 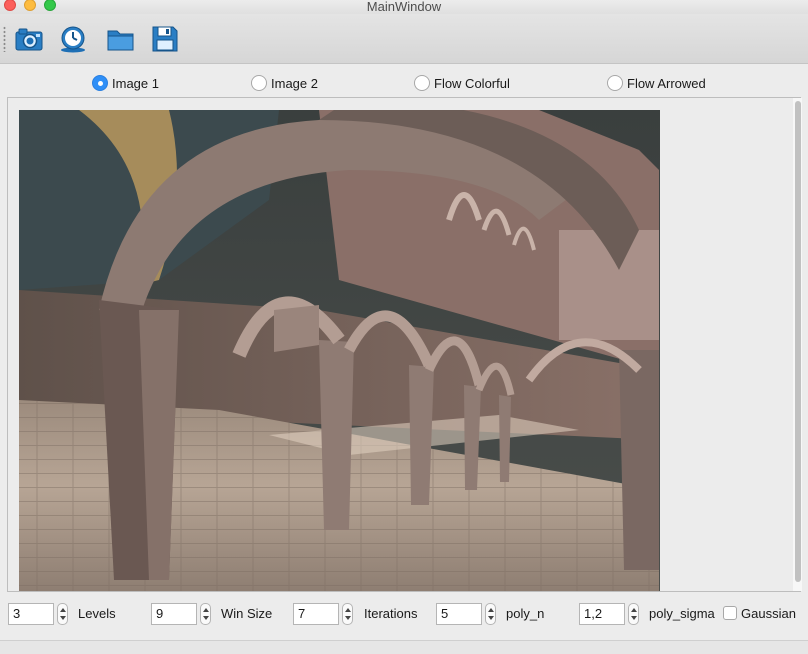 What do you see at coordinates (205, 613) in the screenshot?
I see `win-size-stepper-arrows` at bounding box center [205, 613].